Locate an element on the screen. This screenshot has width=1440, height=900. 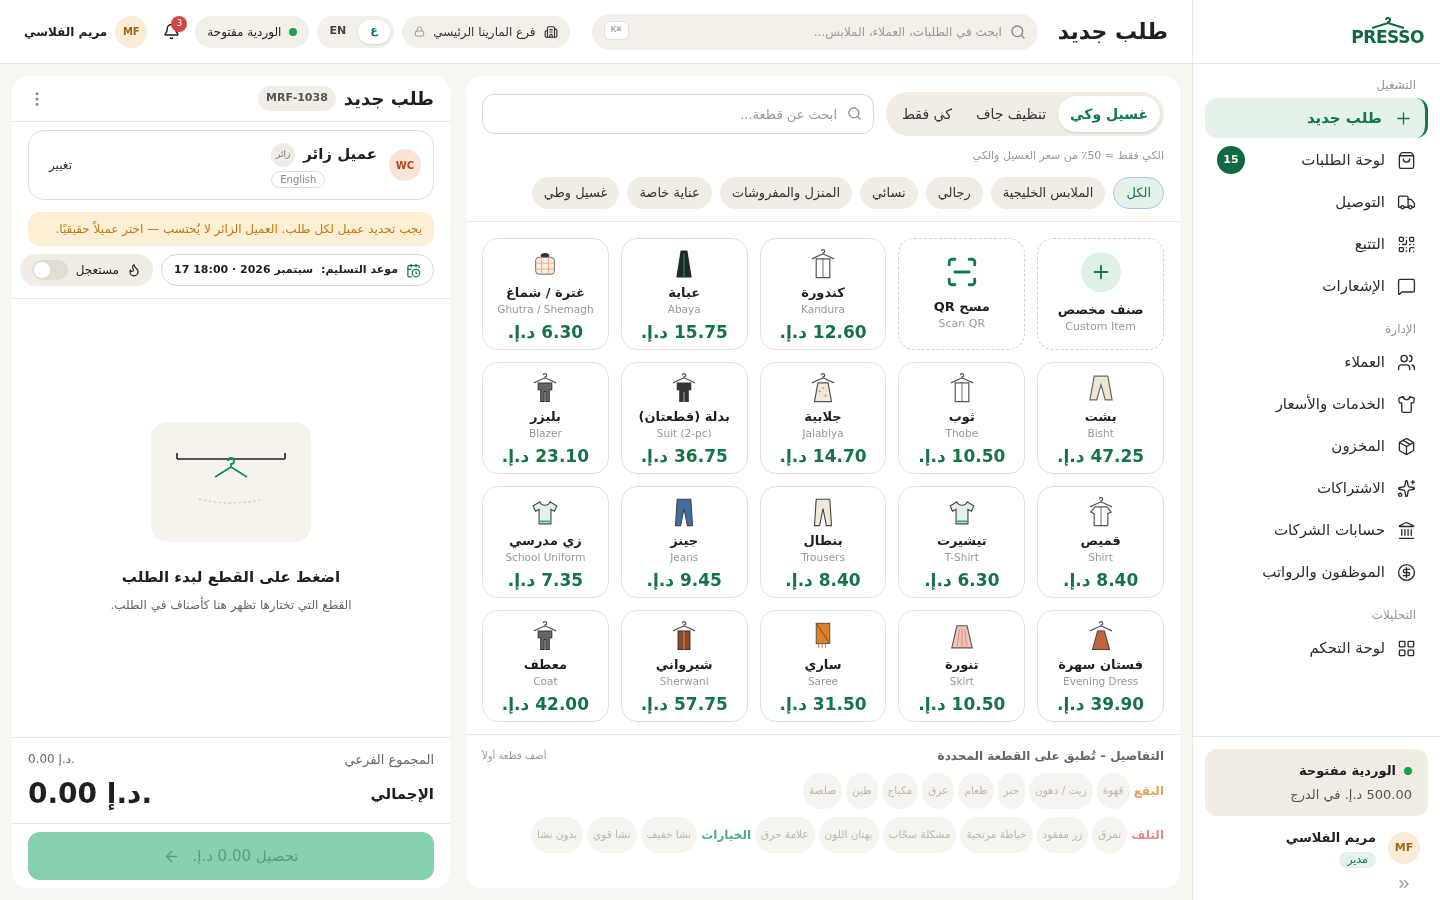
nav-item: الاشتراكات is located at coordinates (1316, 488).